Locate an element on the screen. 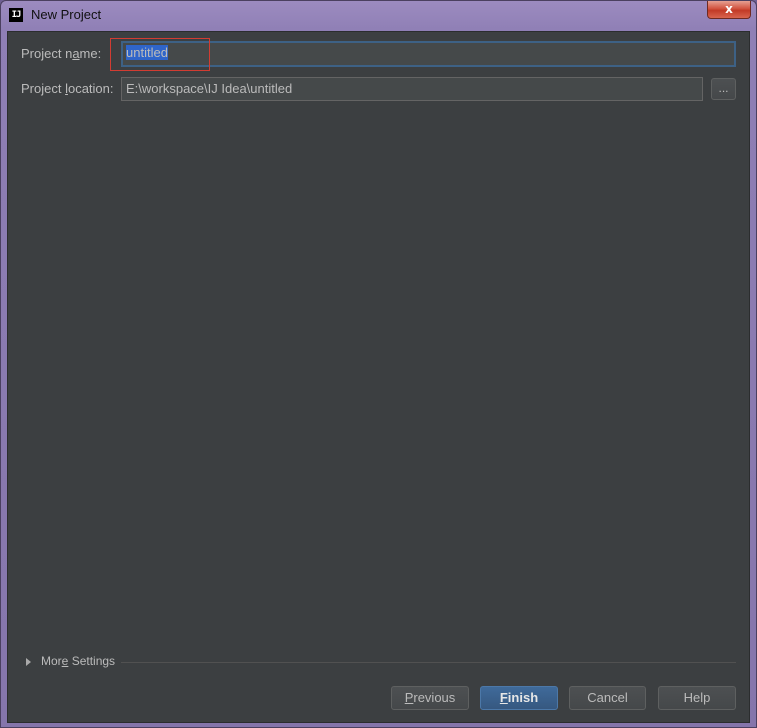 The image size is (757, 728). more-settings-label: More Settings is located at coordinates (78, 661).